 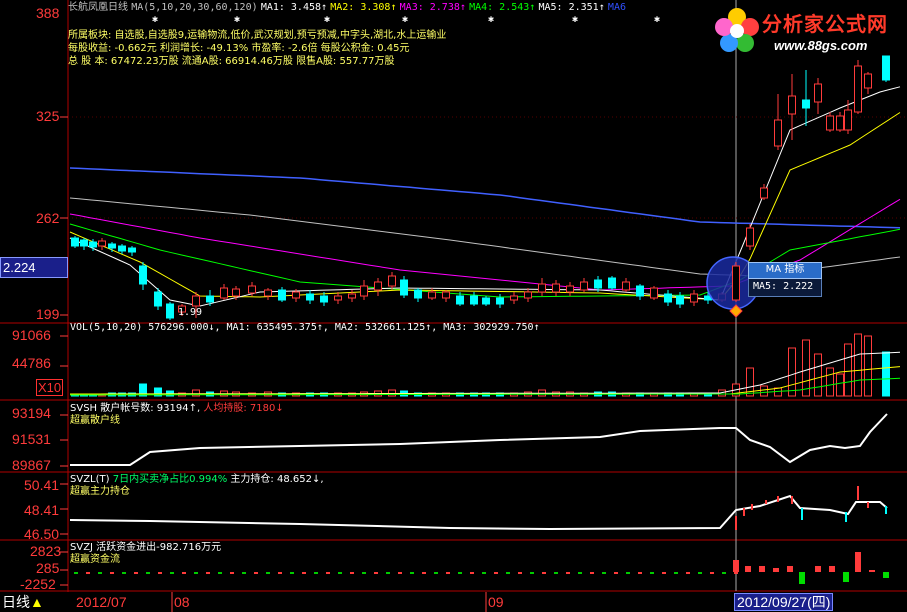 I want to click on svsh-header-b: 人均持股: 7180↓, so click(x=243, y=408).